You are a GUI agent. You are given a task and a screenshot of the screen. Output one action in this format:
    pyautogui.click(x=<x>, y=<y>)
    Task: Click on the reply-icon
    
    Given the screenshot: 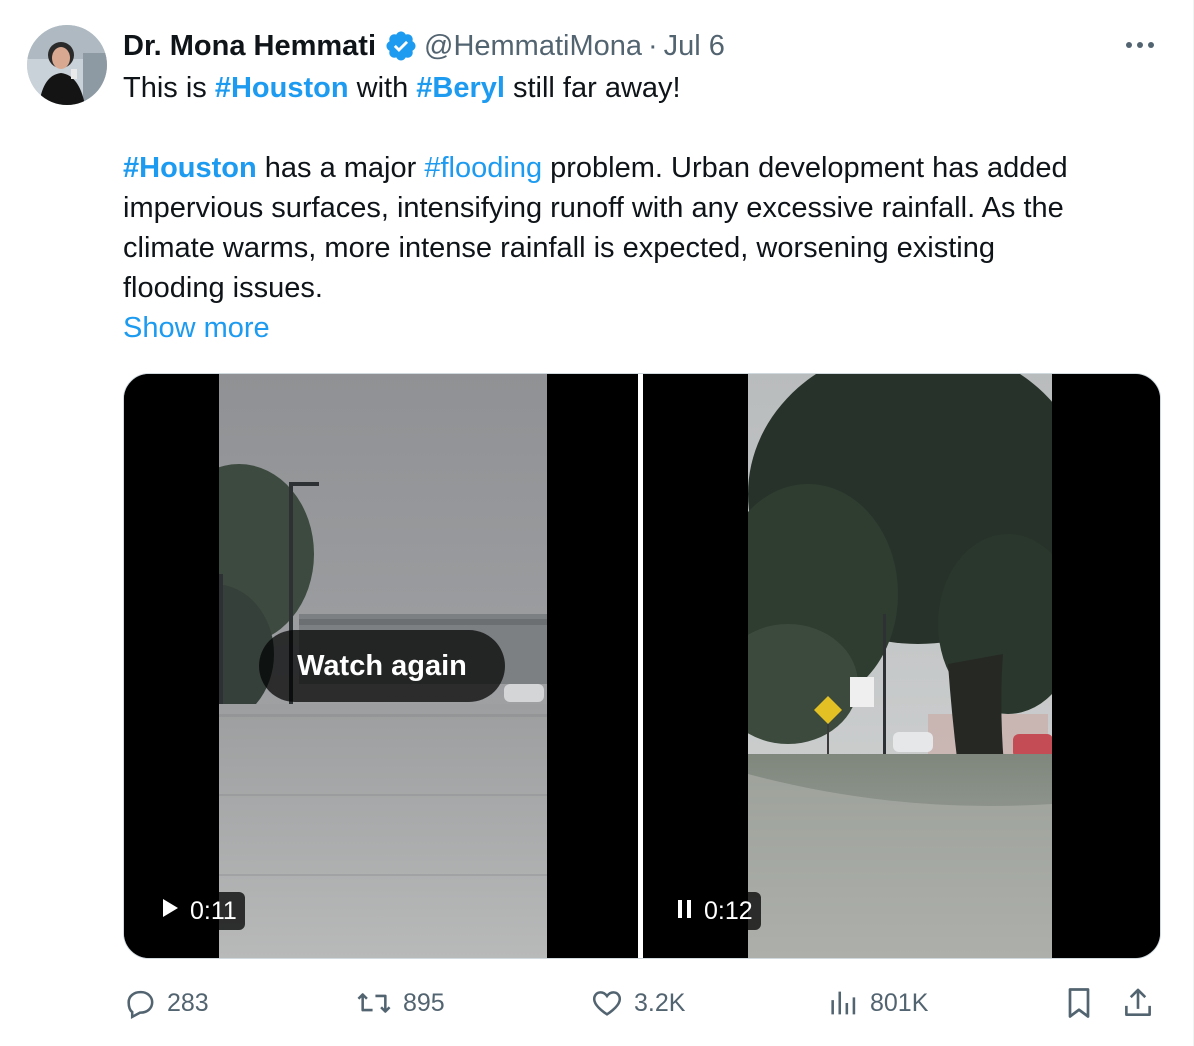 What is the action you would take?
    pyautogui.click(x=140, y=1003)
    